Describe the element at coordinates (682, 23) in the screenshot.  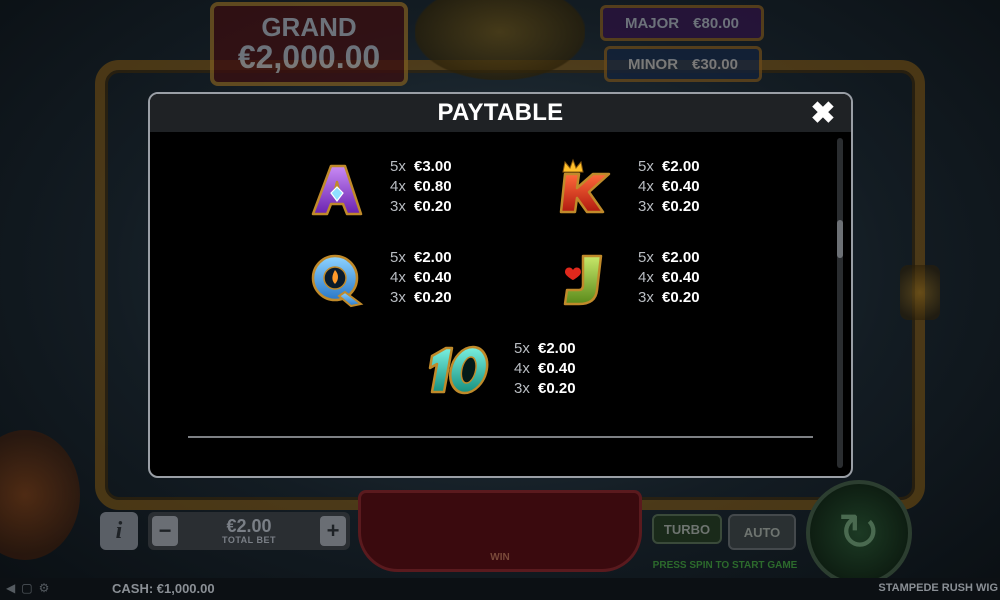
I see `major-jackpot: MAJOR €80.00` at that location.